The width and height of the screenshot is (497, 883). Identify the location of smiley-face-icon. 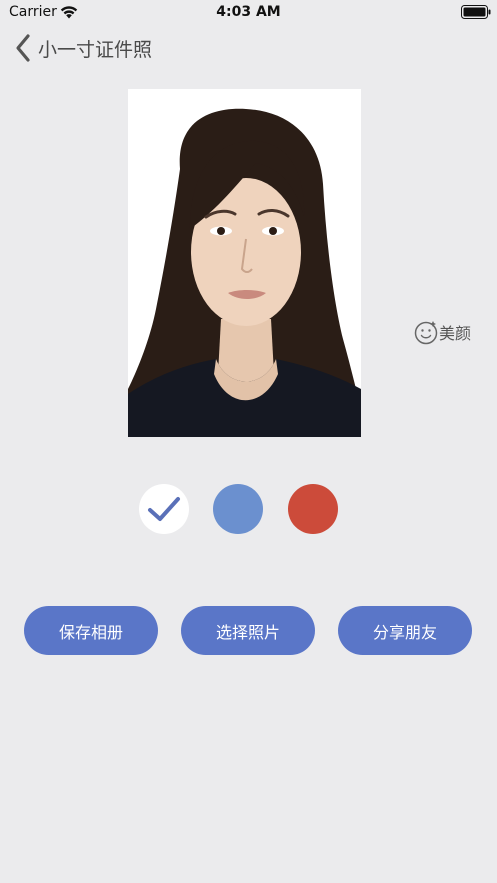
(426, 333).